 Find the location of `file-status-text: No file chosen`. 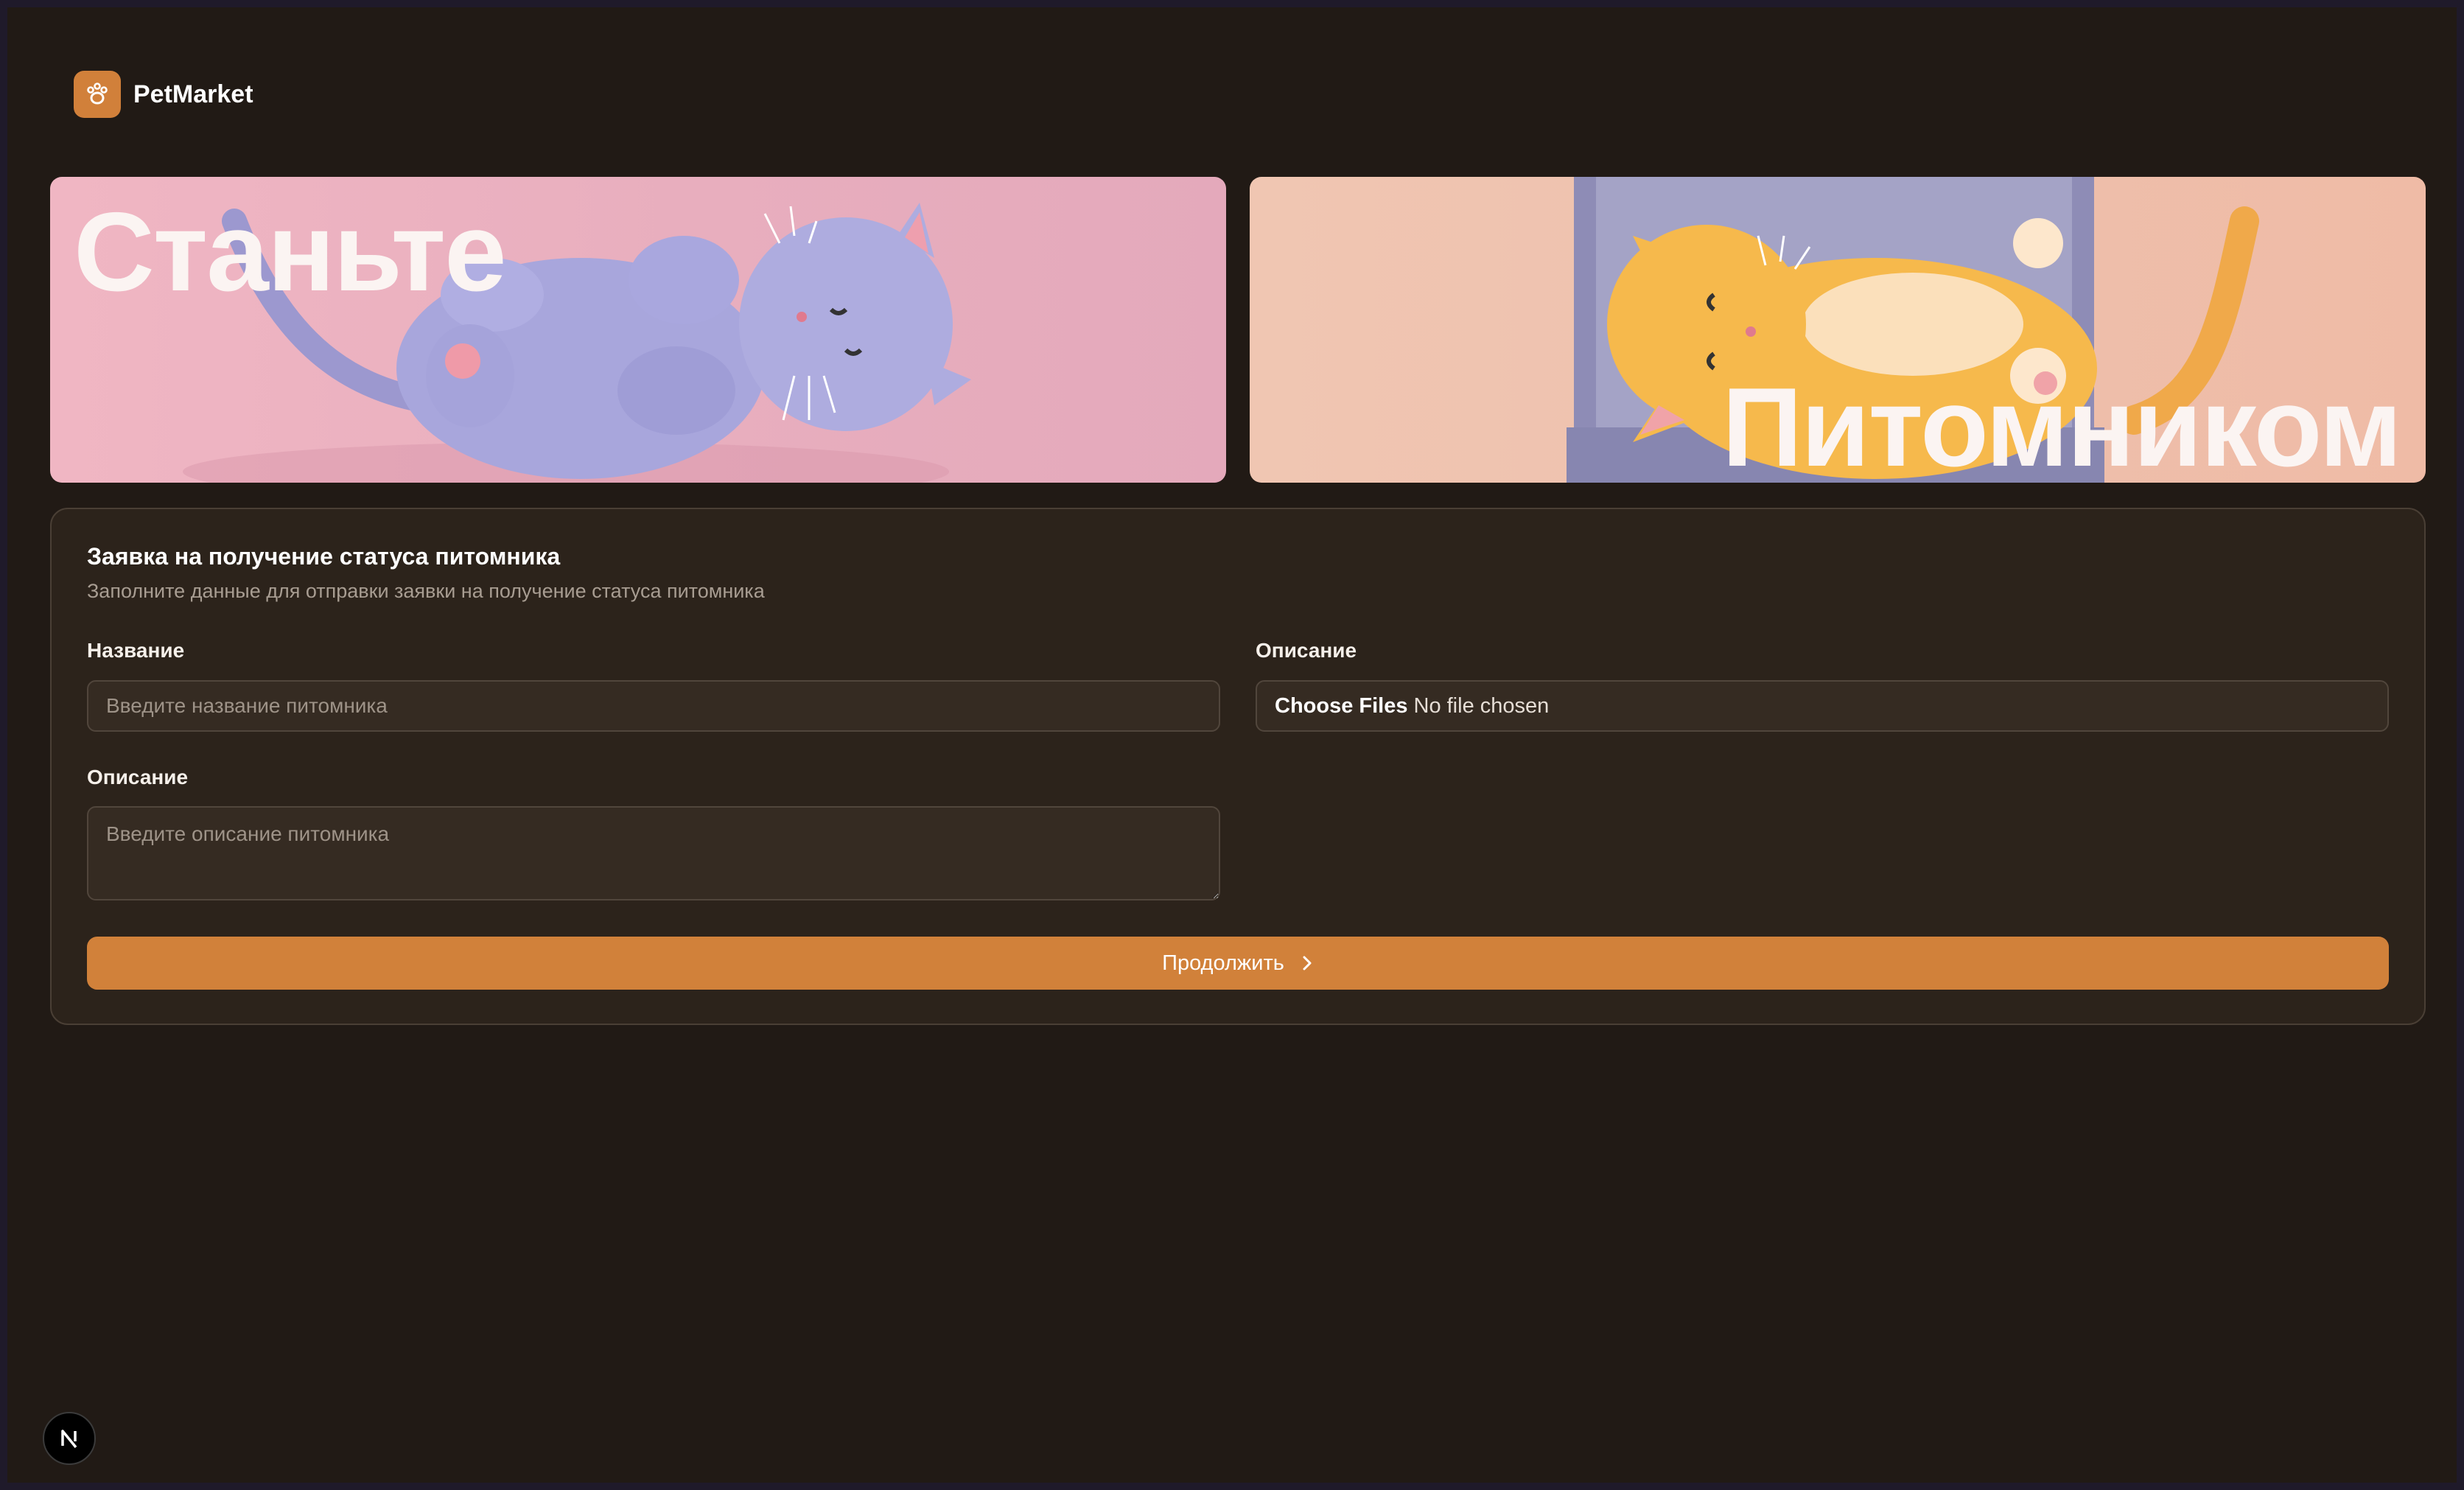

file-status-text: No file chosen is located at coordinates (1481, 705).